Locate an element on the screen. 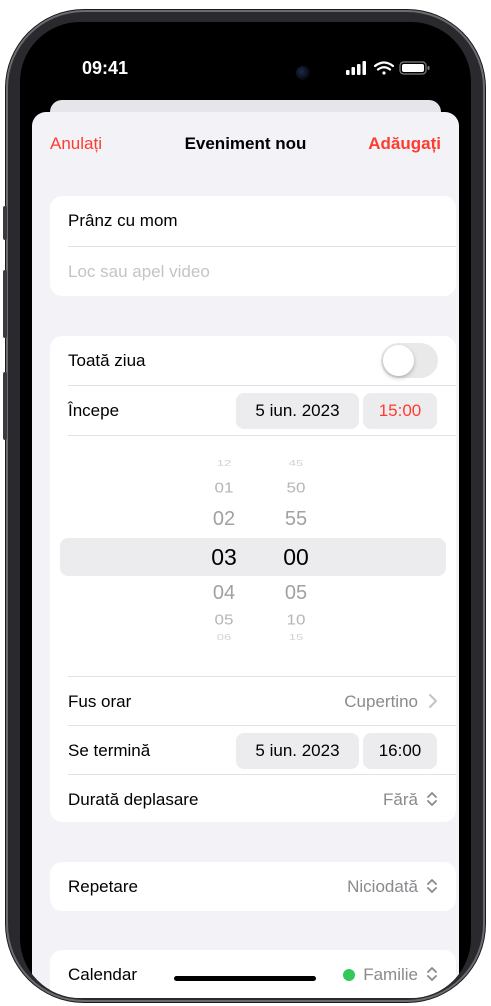  repeat-value: Niciodată is located at coordinates (382, 886).